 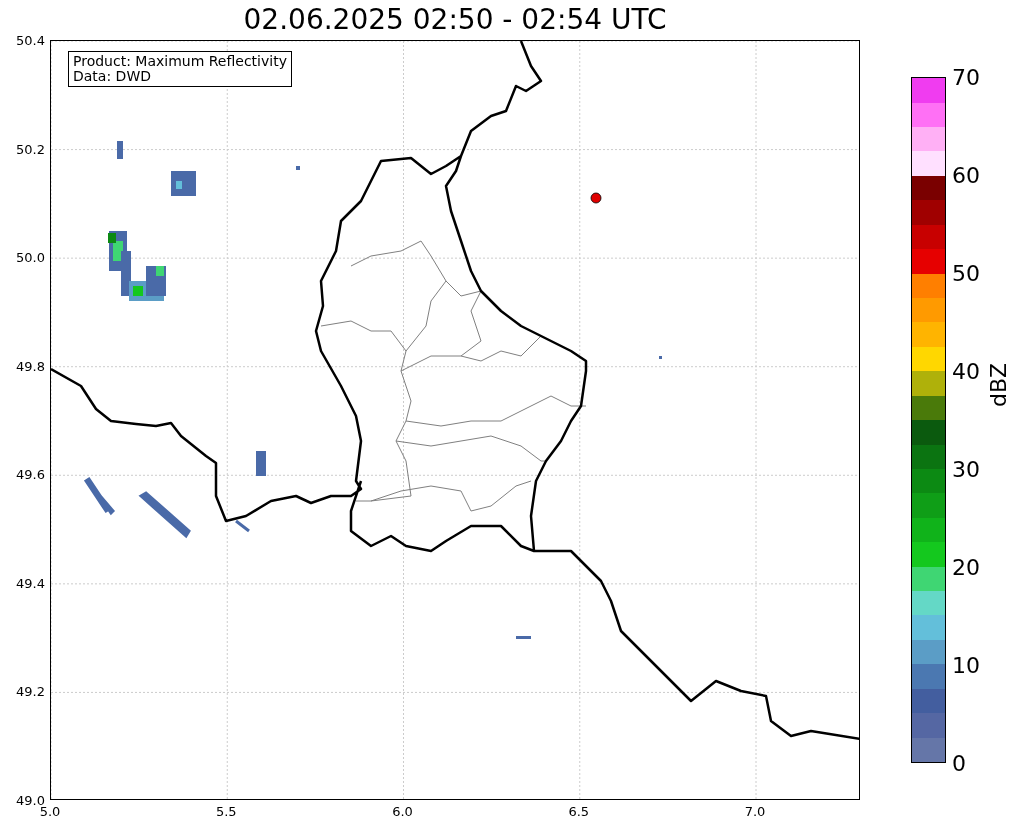 What do you see at coordinates (998, 384) in the screenshot?
I see `colorbar-label: dBZ` at bounding box center [998, 384].